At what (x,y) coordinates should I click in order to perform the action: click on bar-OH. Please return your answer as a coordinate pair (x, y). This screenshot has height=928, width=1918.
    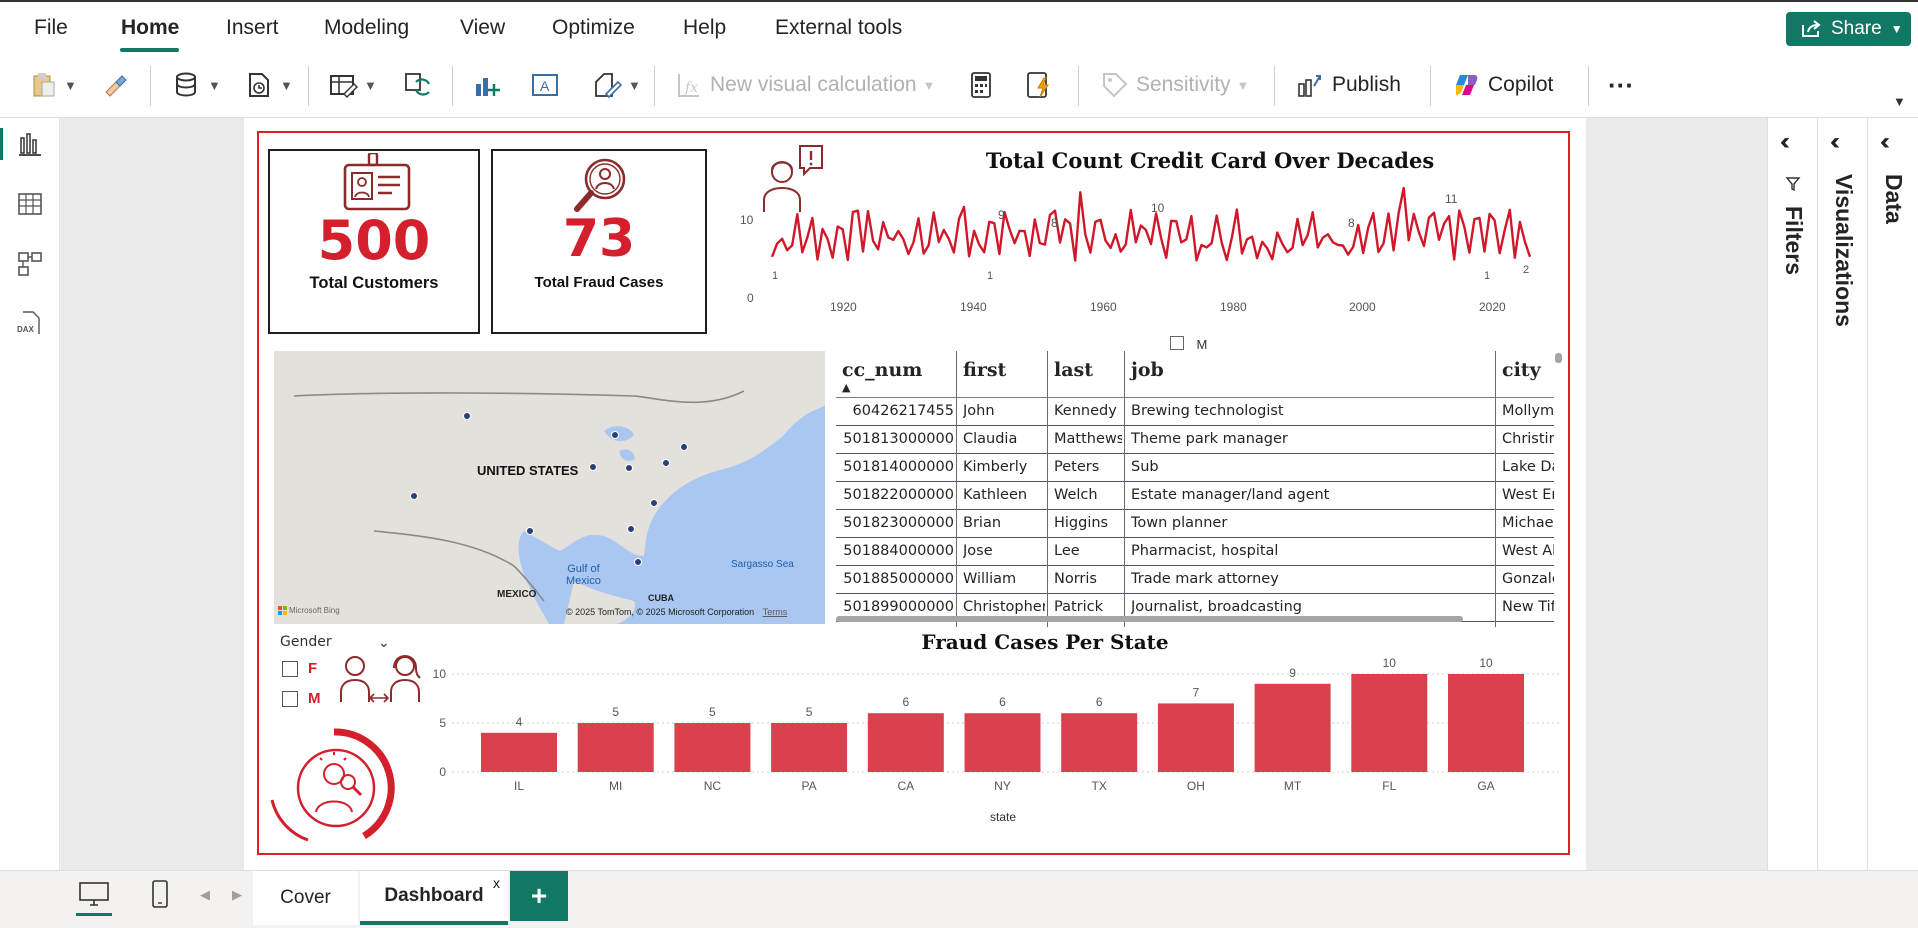
    Looking at the image, I should click on (1195, 737).